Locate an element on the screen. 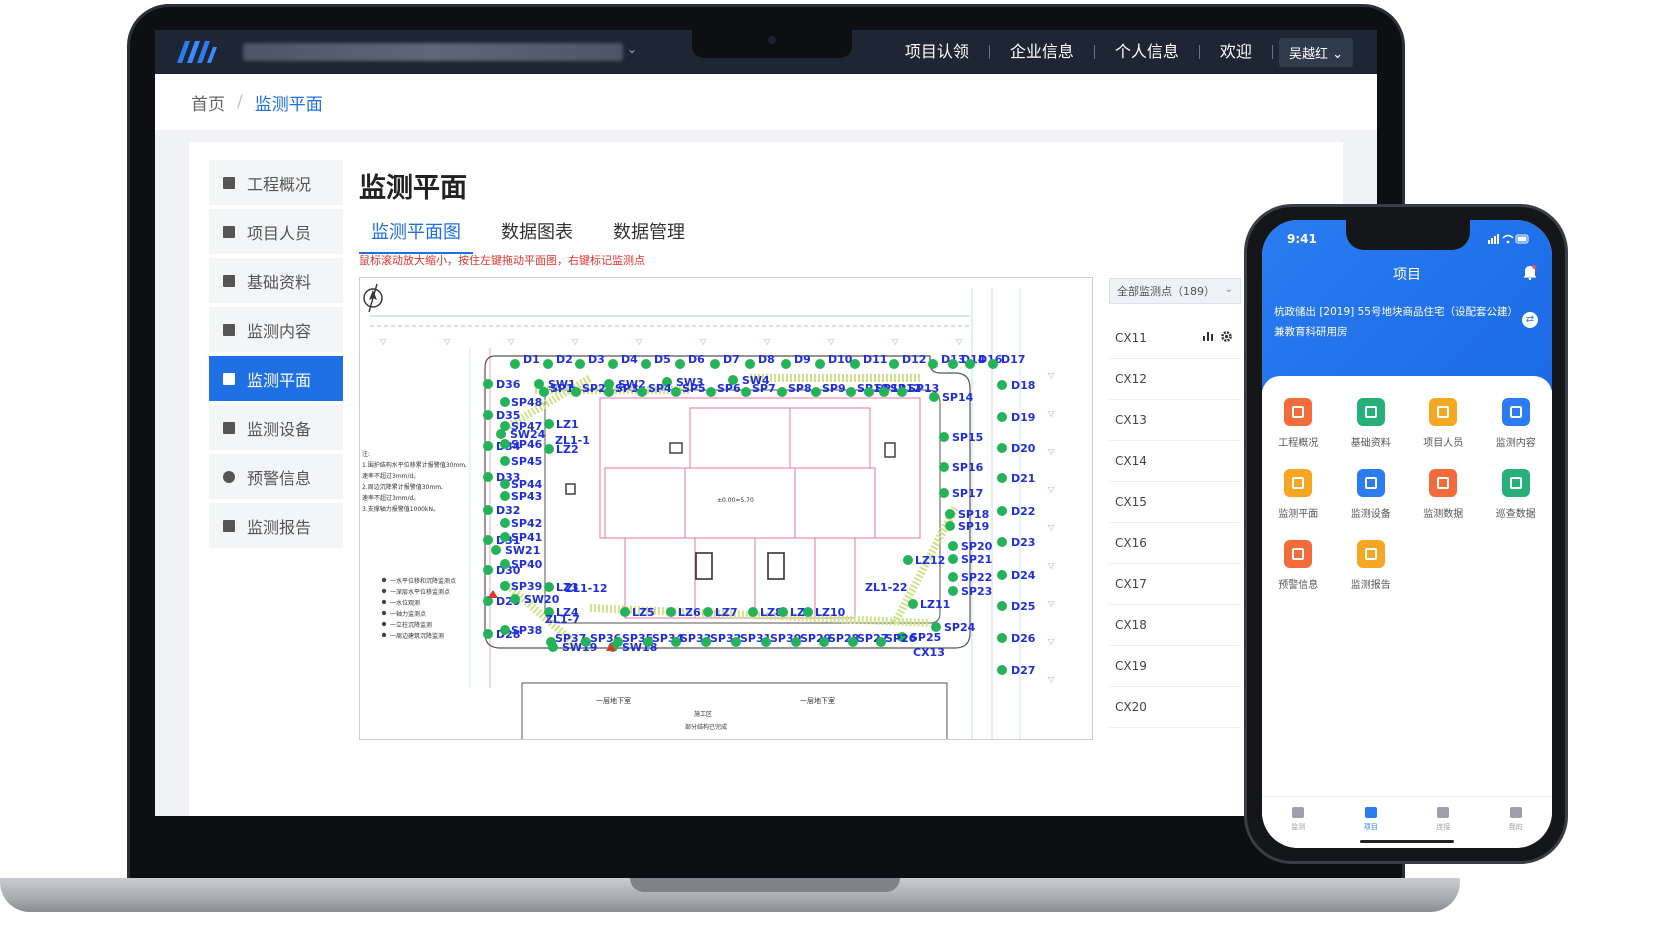 This screenshot has width=1680, height=927. company-name-blurred is located at coordinates (433, 52).